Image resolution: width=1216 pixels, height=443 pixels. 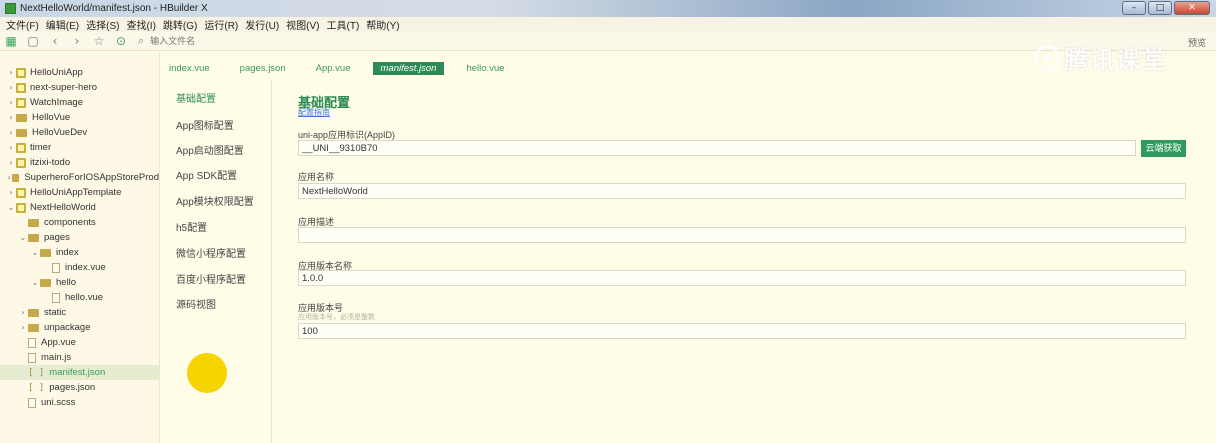 What do you see at coordinates (79, 282) in the screenshot?
I see `tree-item: ⌄ hello` at bounding box center [79, 282].